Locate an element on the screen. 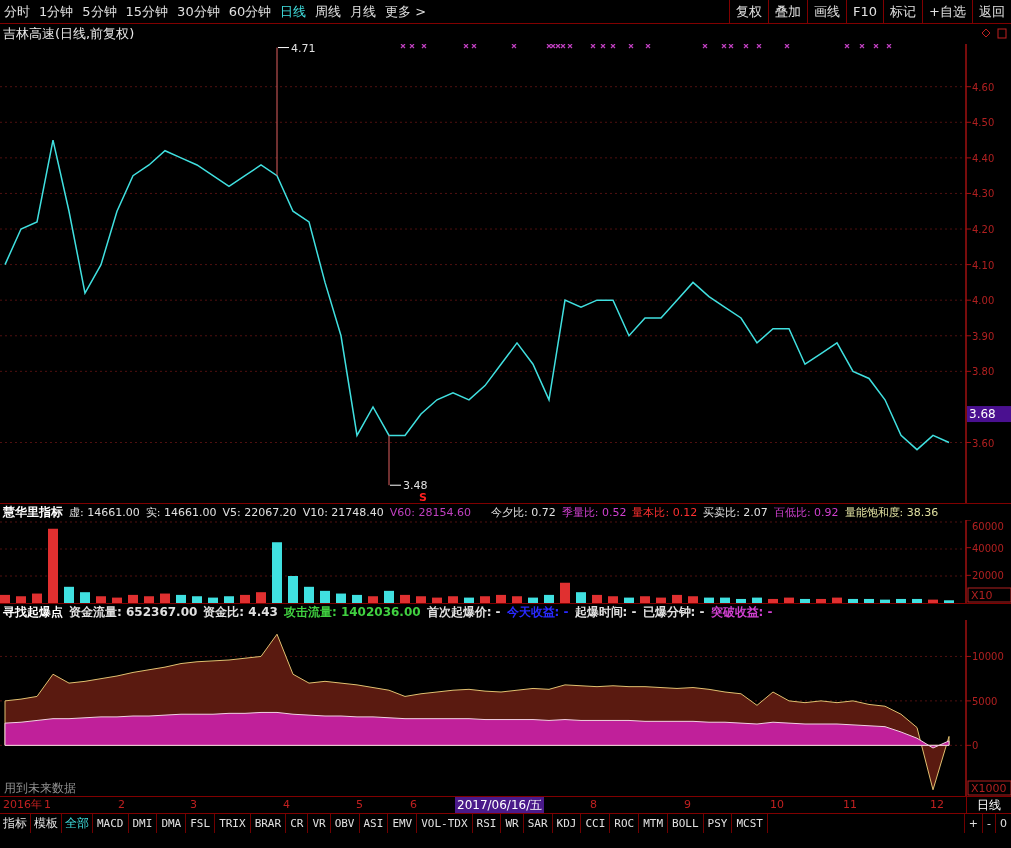  period-tab: 60分钟 is located at coordinates (250, 11).